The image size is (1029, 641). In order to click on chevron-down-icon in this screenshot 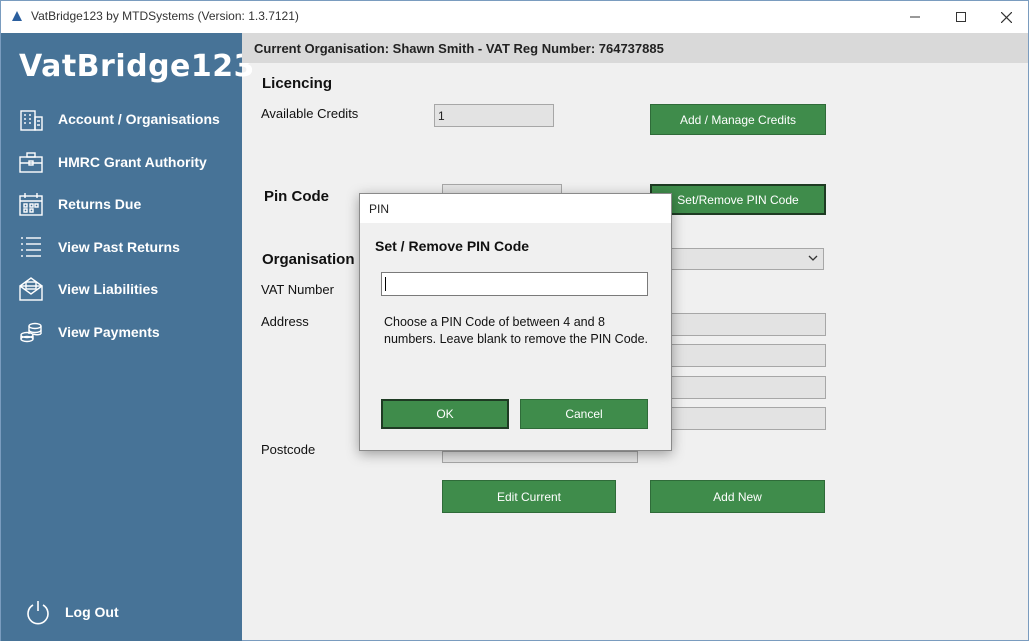, I will do `click(813, 258)`.